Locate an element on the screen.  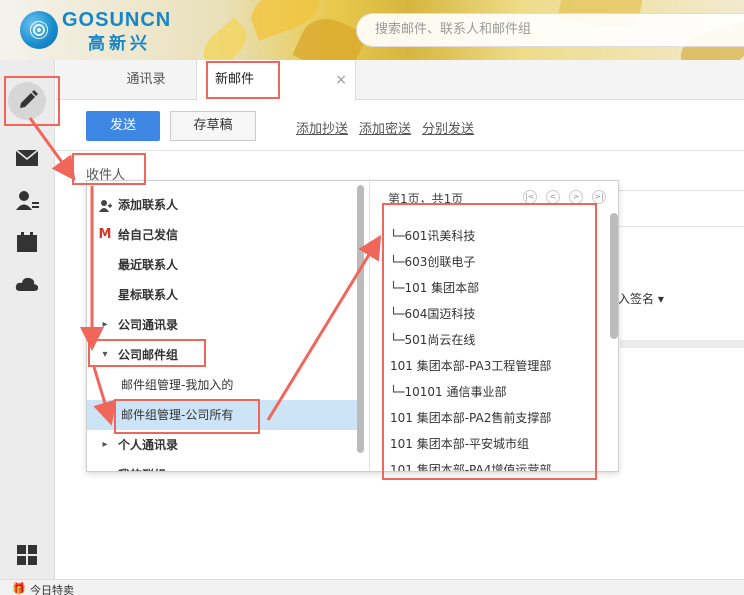
picker-mail-self: M 给自己发信 is located at coordinates (222, 235).